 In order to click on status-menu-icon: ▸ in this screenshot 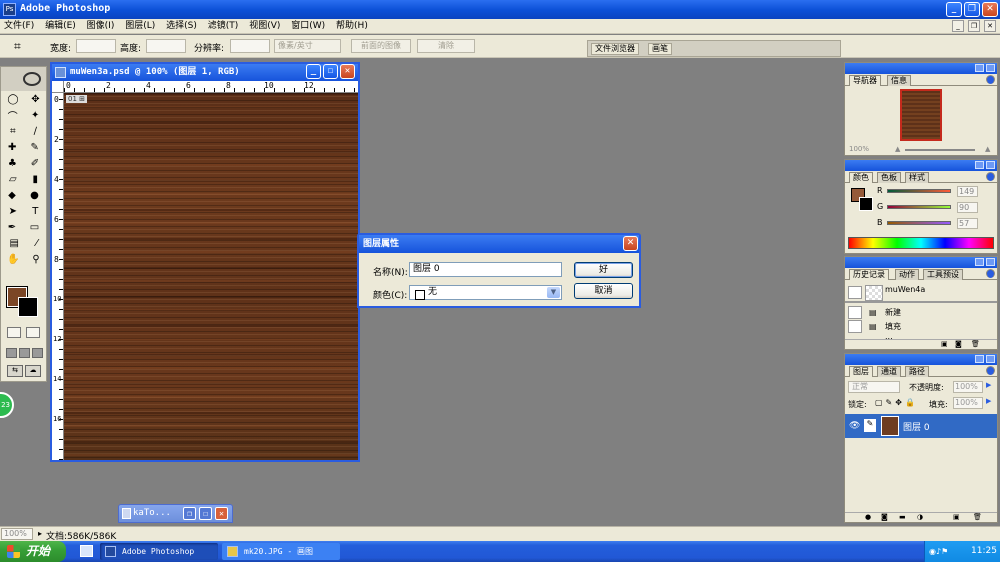, I will do `click(40, 533)`.